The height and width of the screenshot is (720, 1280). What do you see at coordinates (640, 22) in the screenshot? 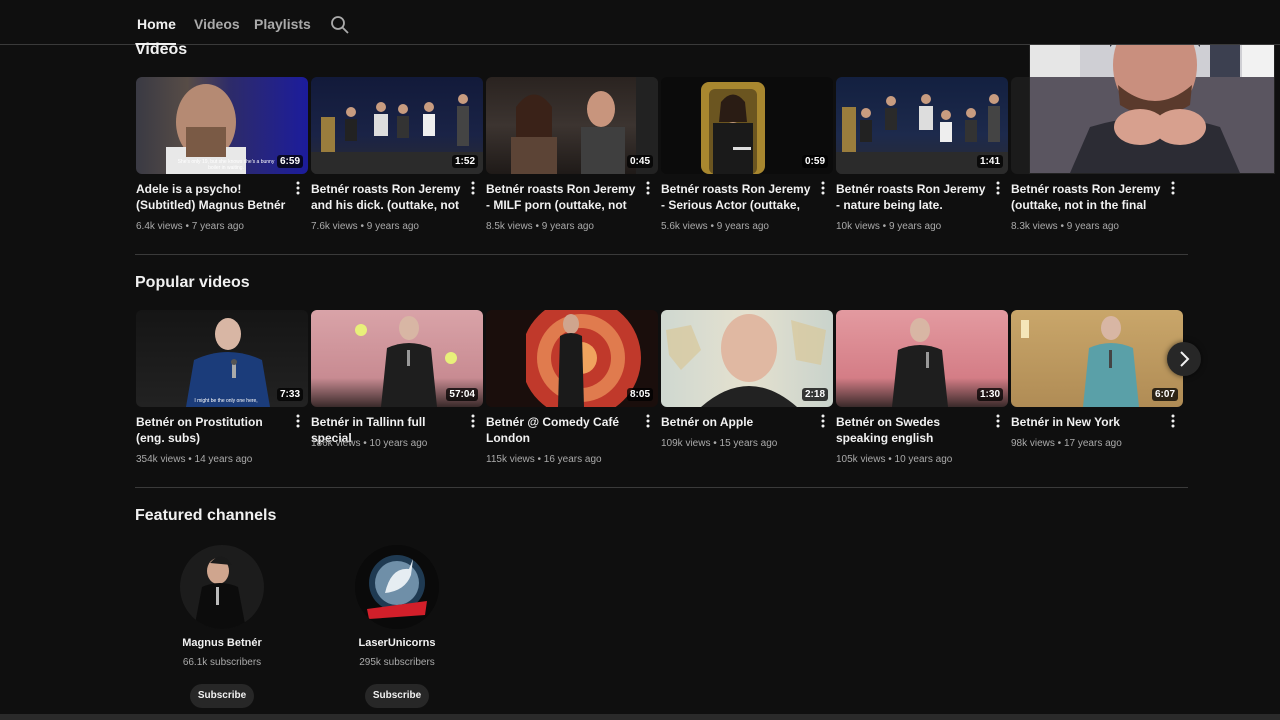
I see `channel-tab-bar: Home Videos Playlists` at bounding box center [640, 22].